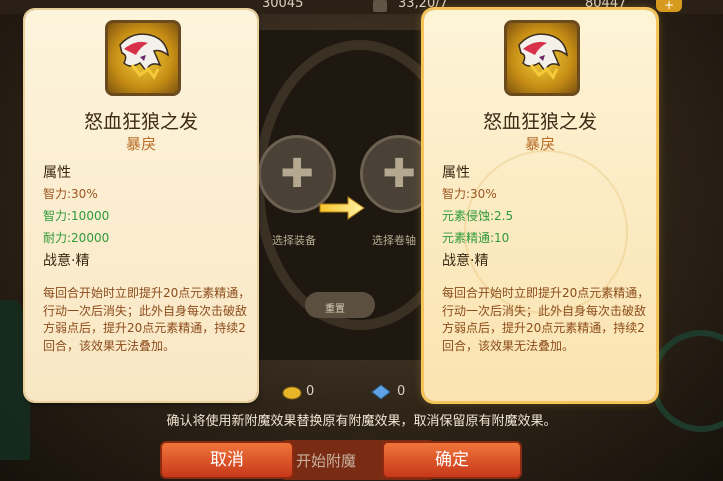  Describe the element at coordinates (283, 5) in the screenshot. I see `resource-amount-1: 30045` at that location.